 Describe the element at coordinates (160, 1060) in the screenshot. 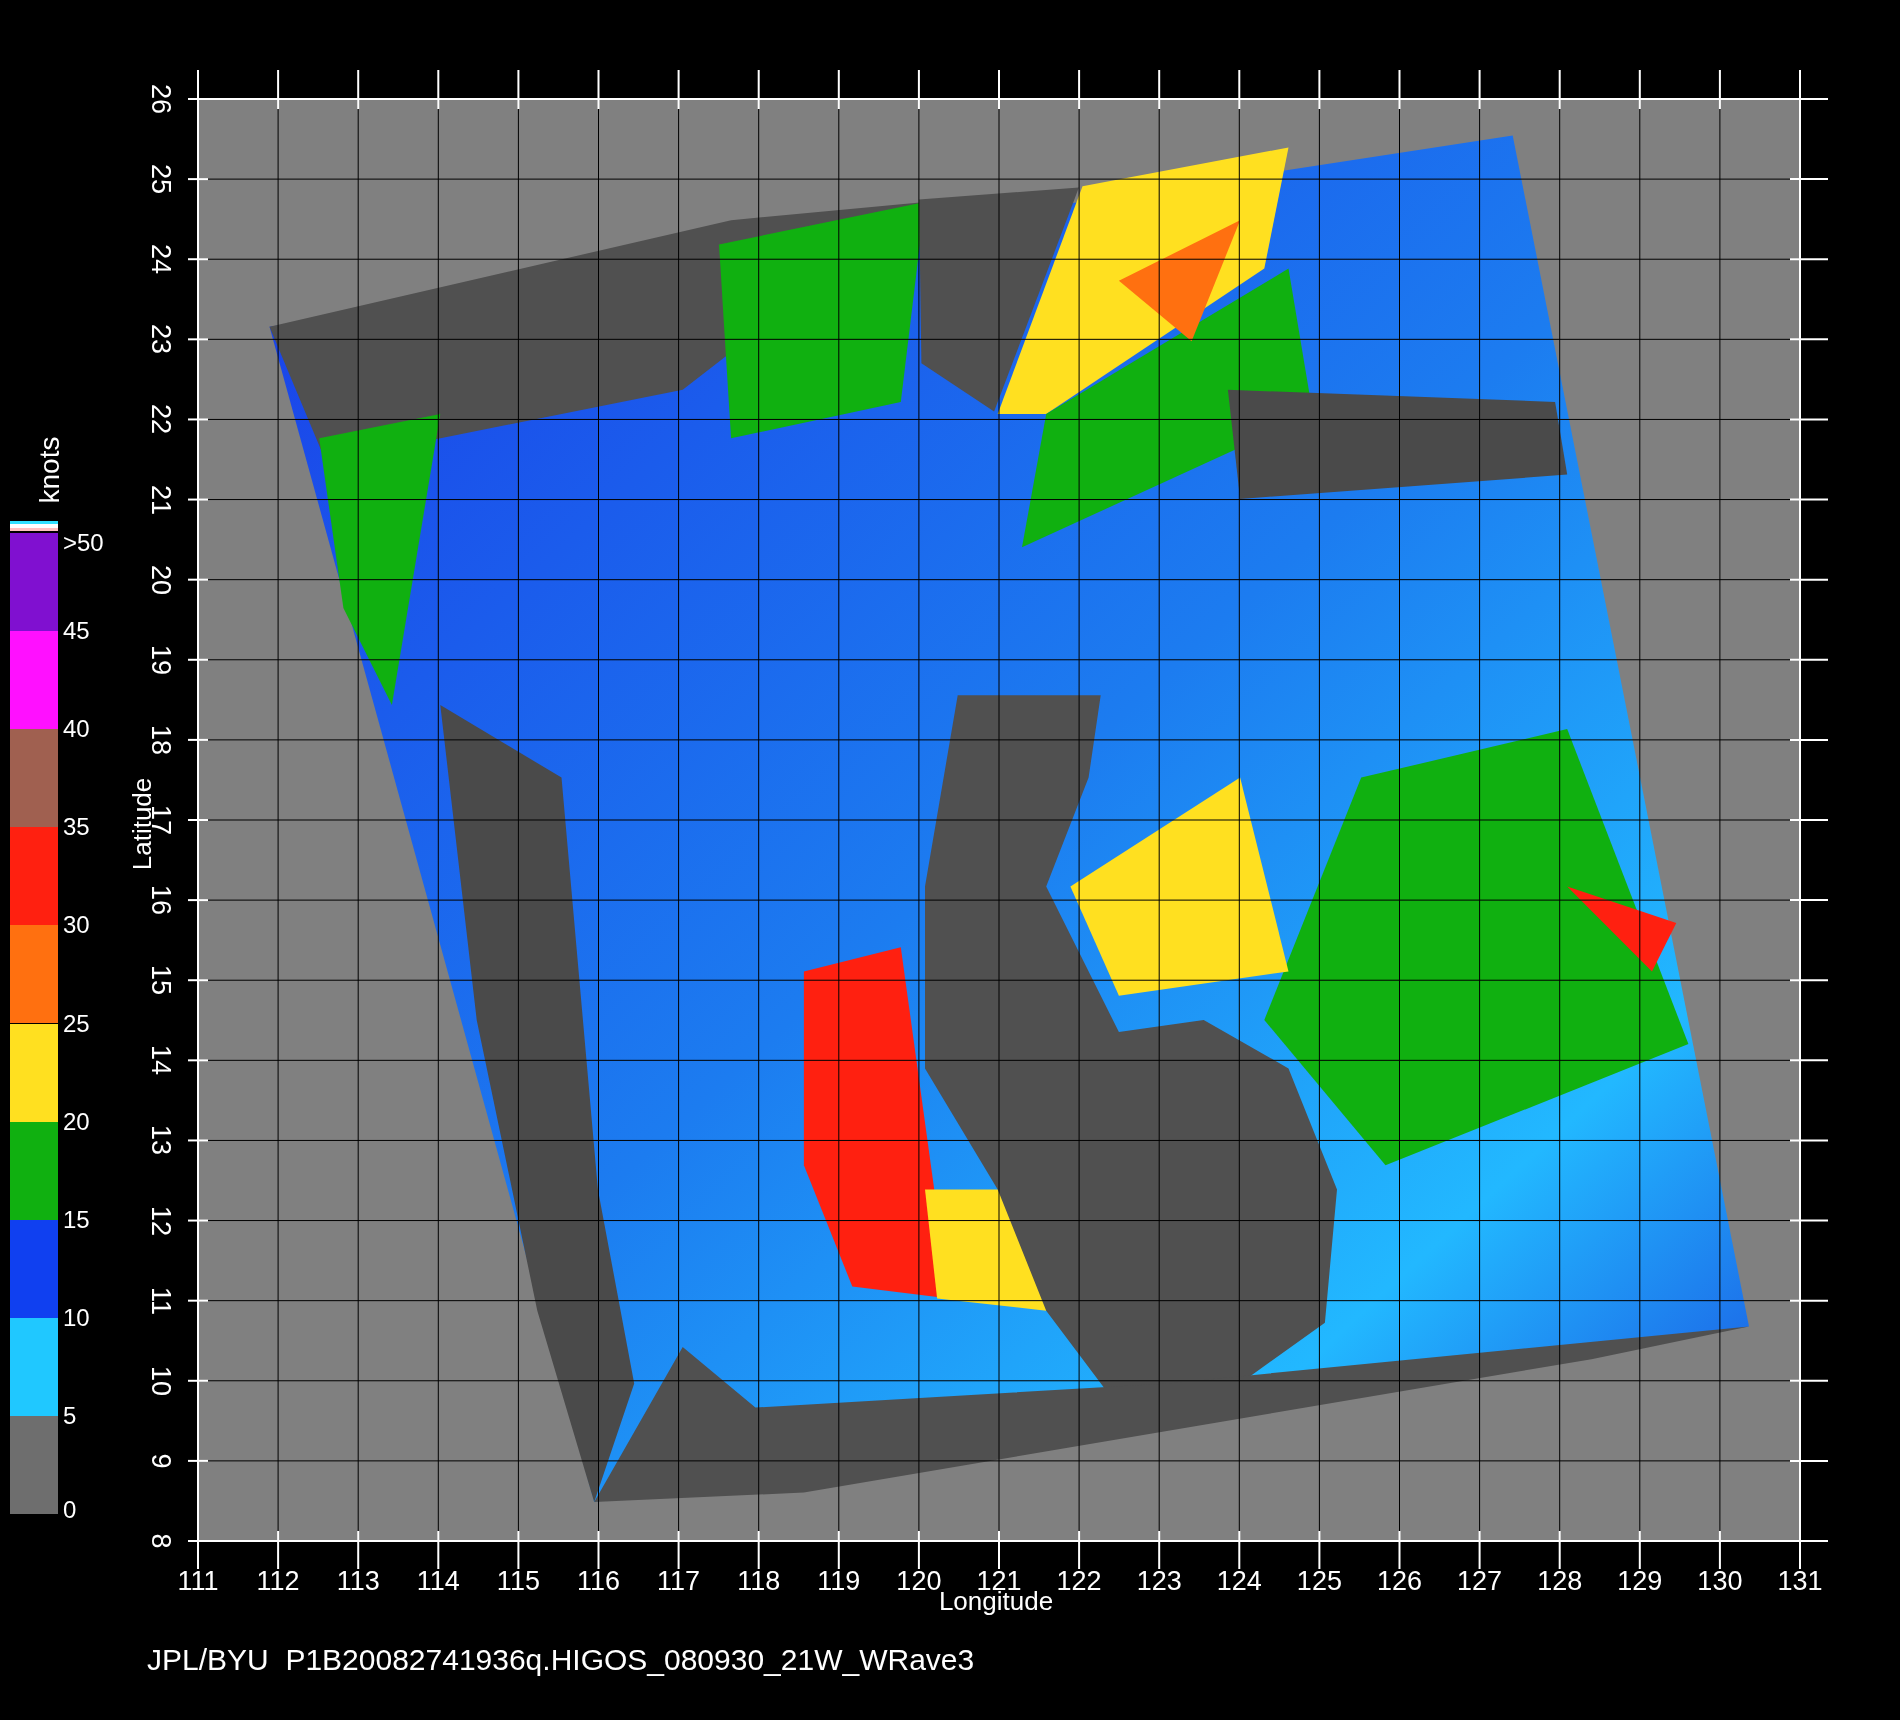

I see `y-tick-label: 14` at that location.